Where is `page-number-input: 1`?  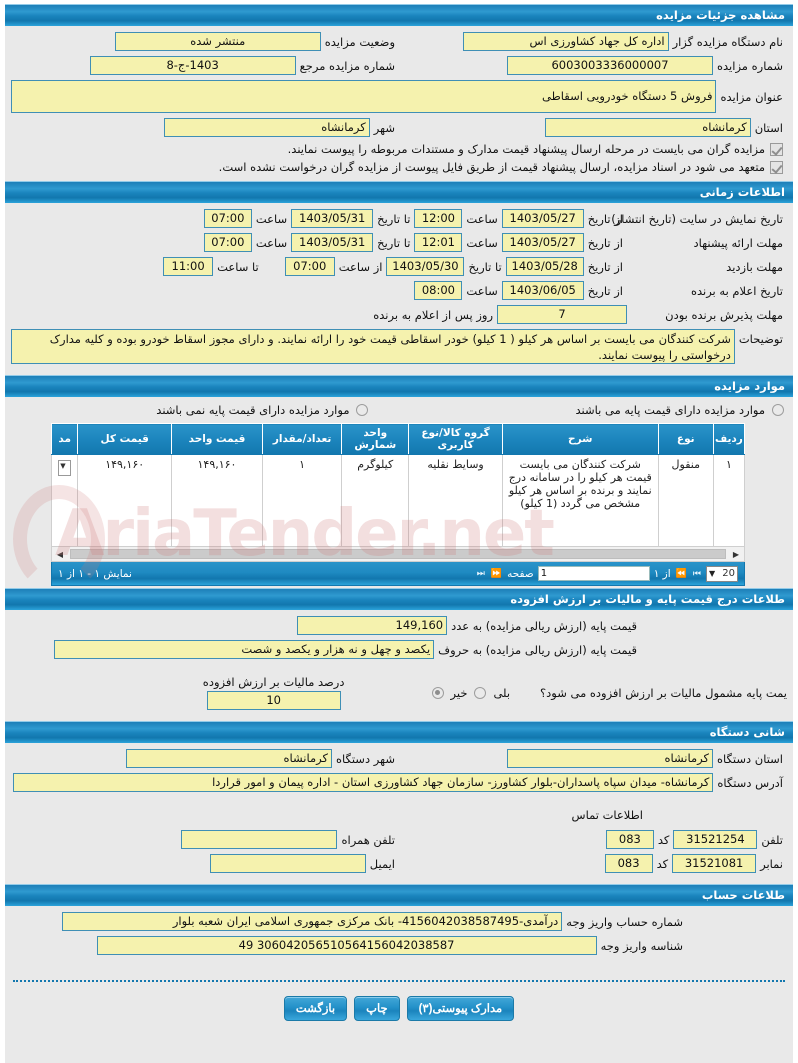
page-number-input: 1 is located at coordinates (593, 573).